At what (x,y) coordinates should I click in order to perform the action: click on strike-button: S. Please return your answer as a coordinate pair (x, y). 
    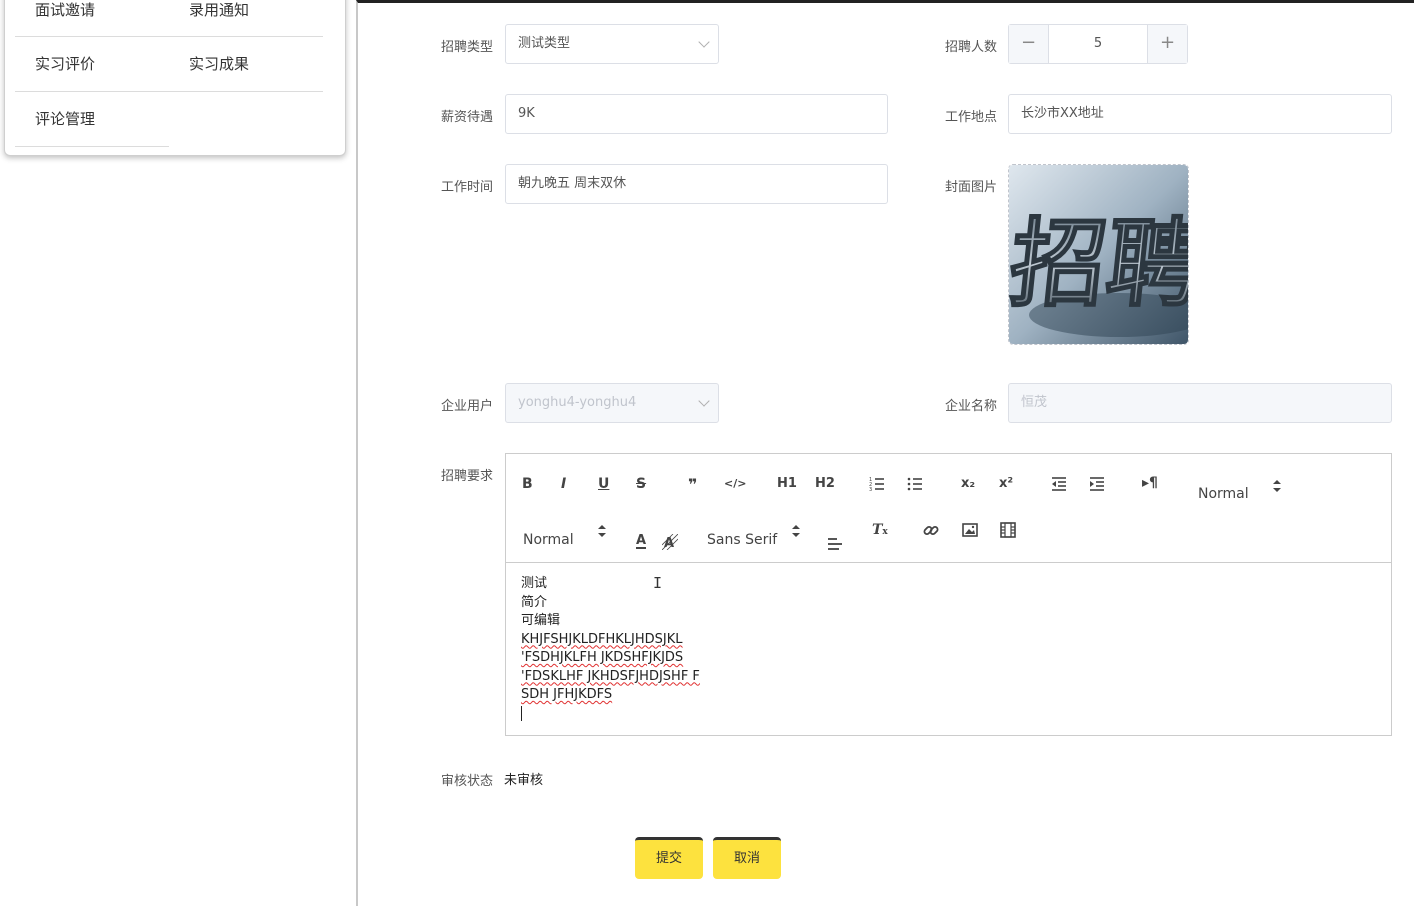
    Looking at the image, I should click on (641, 484).